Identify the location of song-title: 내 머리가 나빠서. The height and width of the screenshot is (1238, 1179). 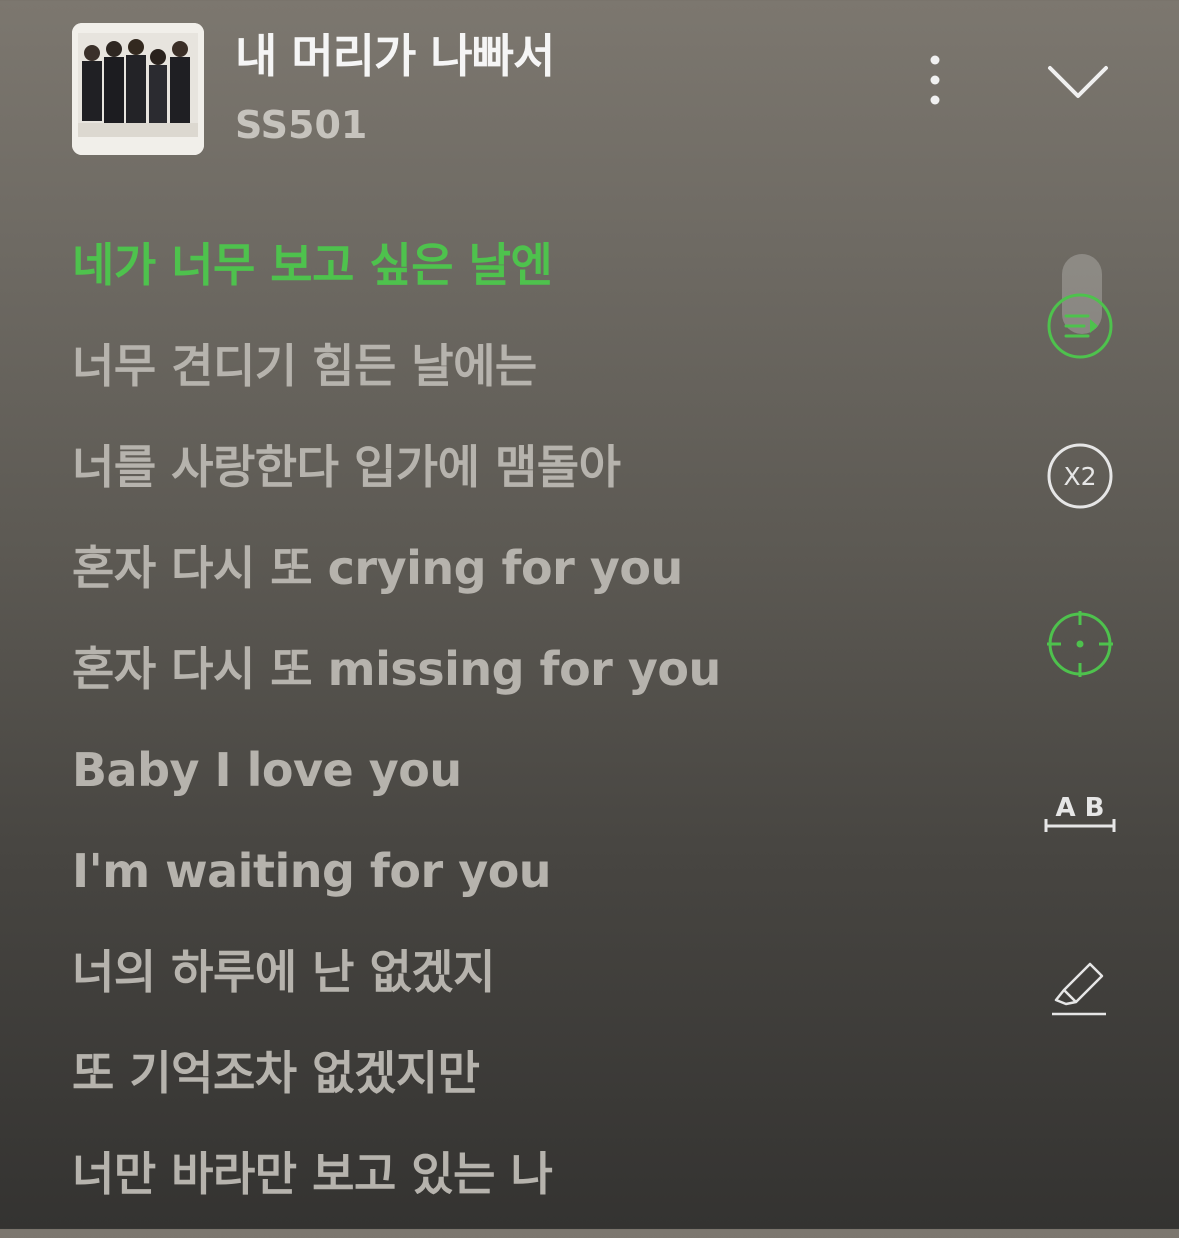
(395, 56).